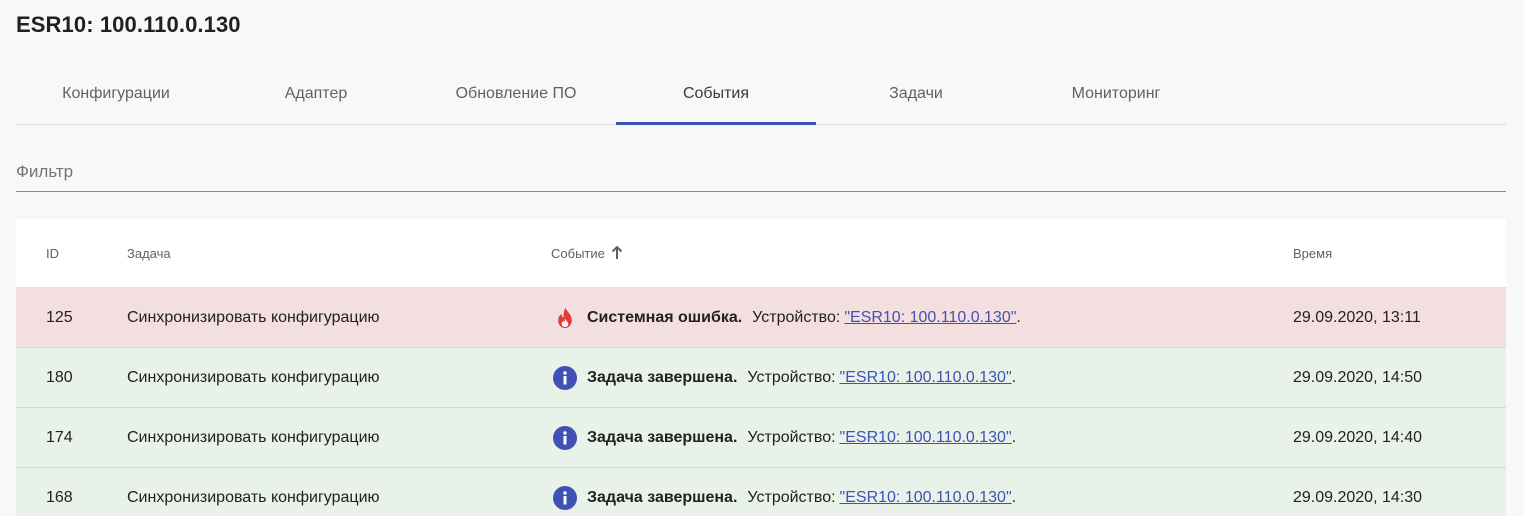  What do you see at coordinates (761, 253) in the screenshot?
I see `table-header: ID Задача Событие Время` at bounding box center [761, 253].